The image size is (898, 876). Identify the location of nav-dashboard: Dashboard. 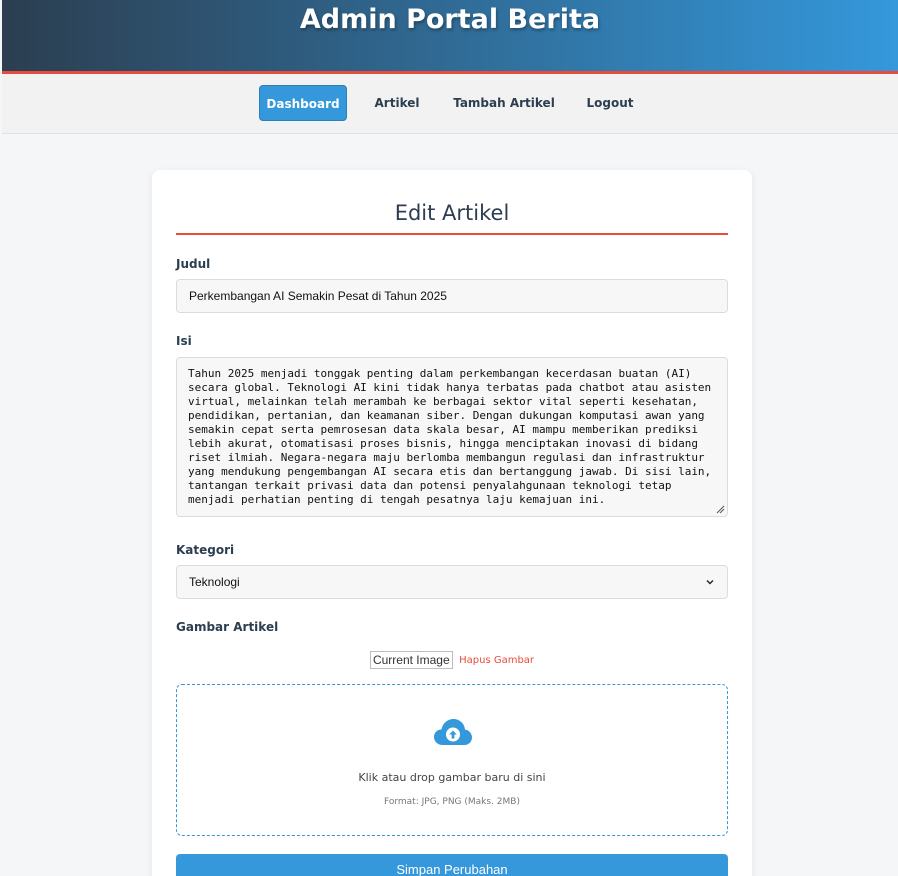
(303, 103).